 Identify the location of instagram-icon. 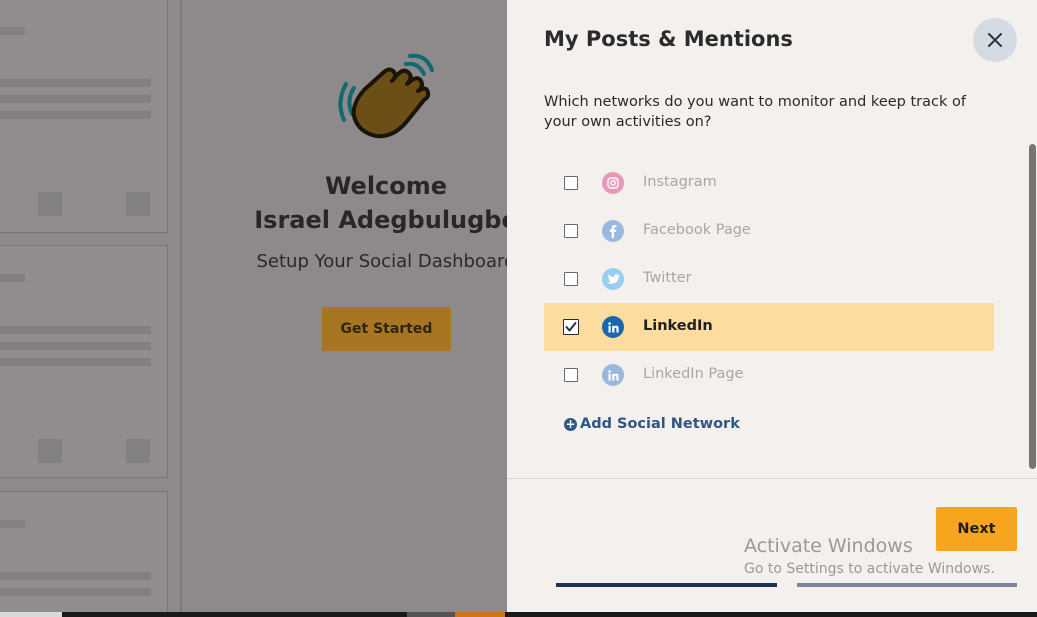
(613, 183).